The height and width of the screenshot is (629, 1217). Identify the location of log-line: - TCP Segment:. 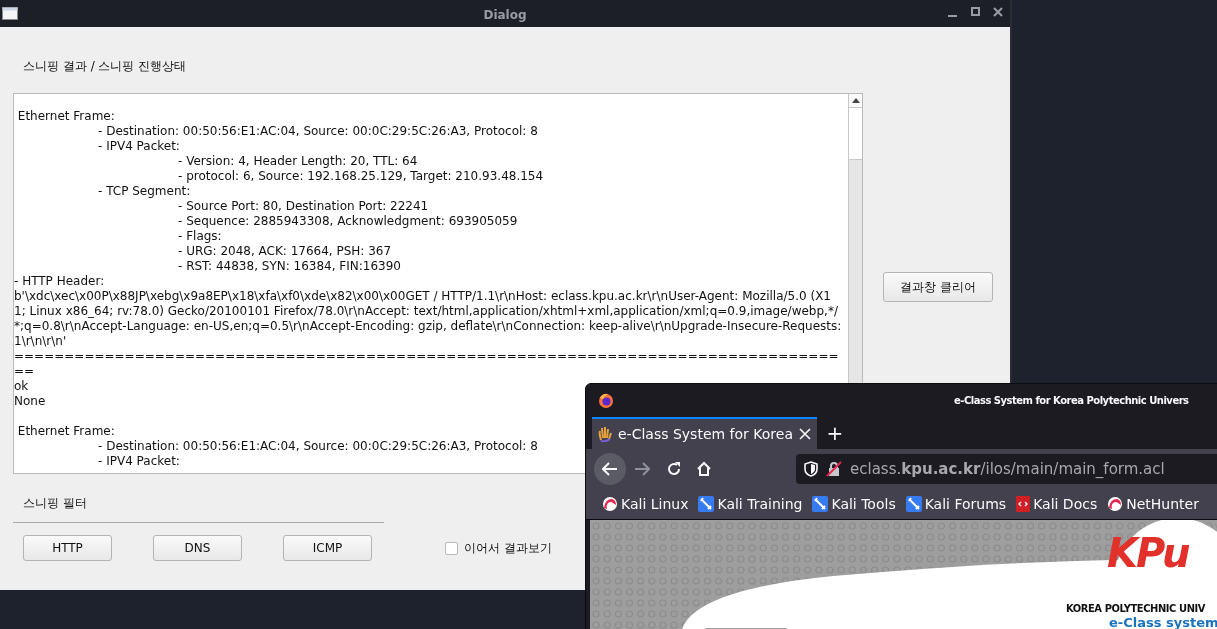
(144, 191).